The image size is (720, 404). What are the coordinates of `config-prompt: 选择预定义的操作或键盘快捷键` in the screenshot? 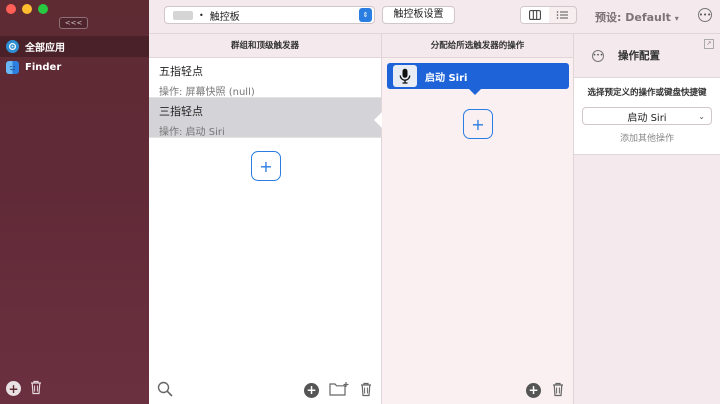 It's located at (647, 93).